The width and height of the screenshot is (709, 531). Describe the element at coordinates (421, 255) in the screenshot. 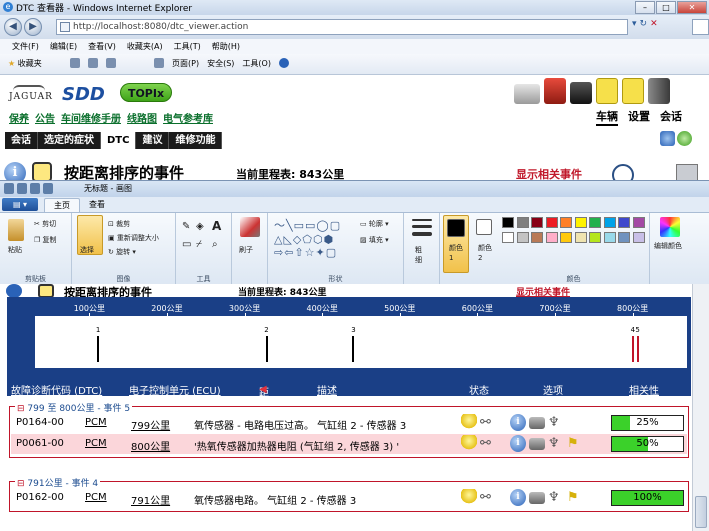

I see `size-button: 粗细` at that location.